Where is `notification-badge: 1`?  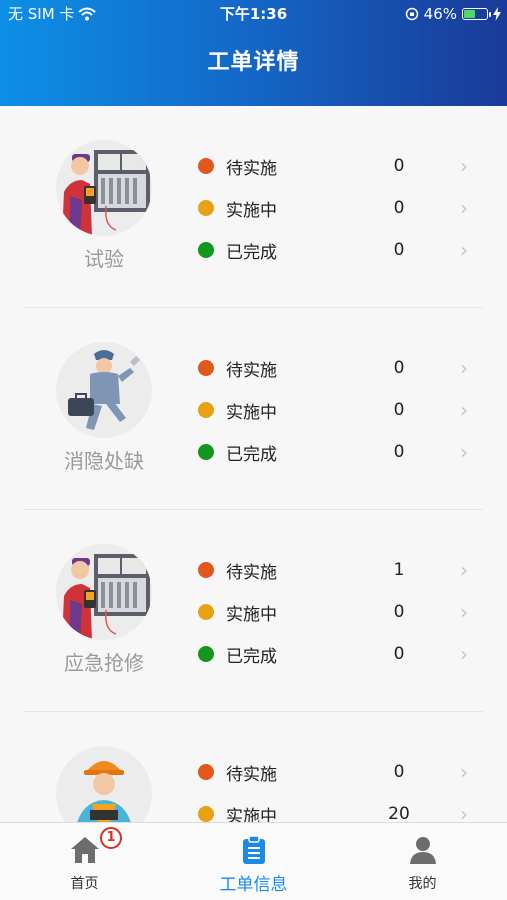
notification-badge: 1 is located at coordinates (111, 838).